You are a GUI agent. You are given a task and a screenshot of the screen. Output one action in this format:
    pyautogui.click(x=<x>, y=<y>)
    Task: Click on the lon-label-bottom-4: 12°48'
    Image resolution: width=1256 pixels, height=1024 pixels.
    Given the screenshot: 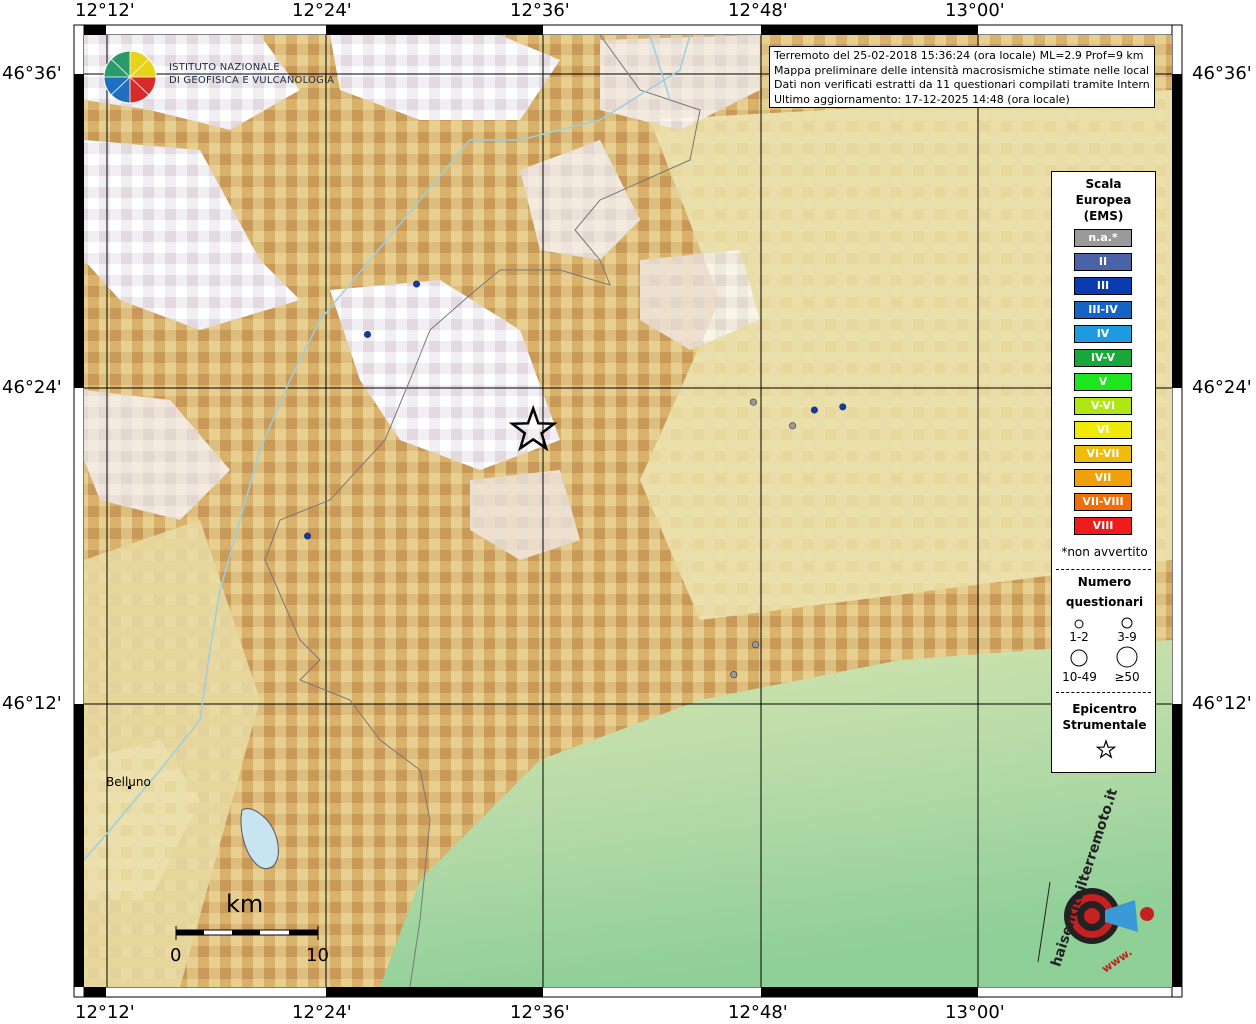 What is the action you would take?
    pyautogui.click(x=758, y=1012)
    